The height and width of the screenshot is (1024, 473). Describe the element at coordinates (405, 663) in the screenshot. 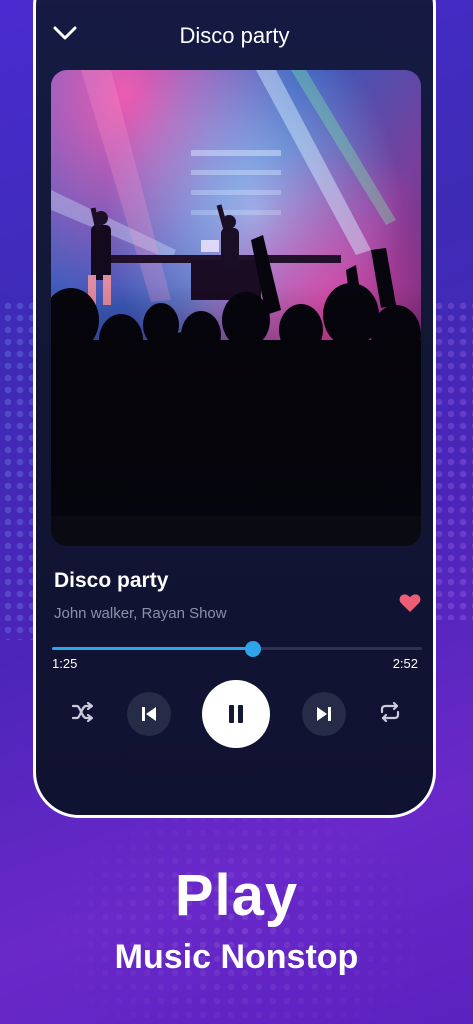

I see `total-time: 2:52` at that location.